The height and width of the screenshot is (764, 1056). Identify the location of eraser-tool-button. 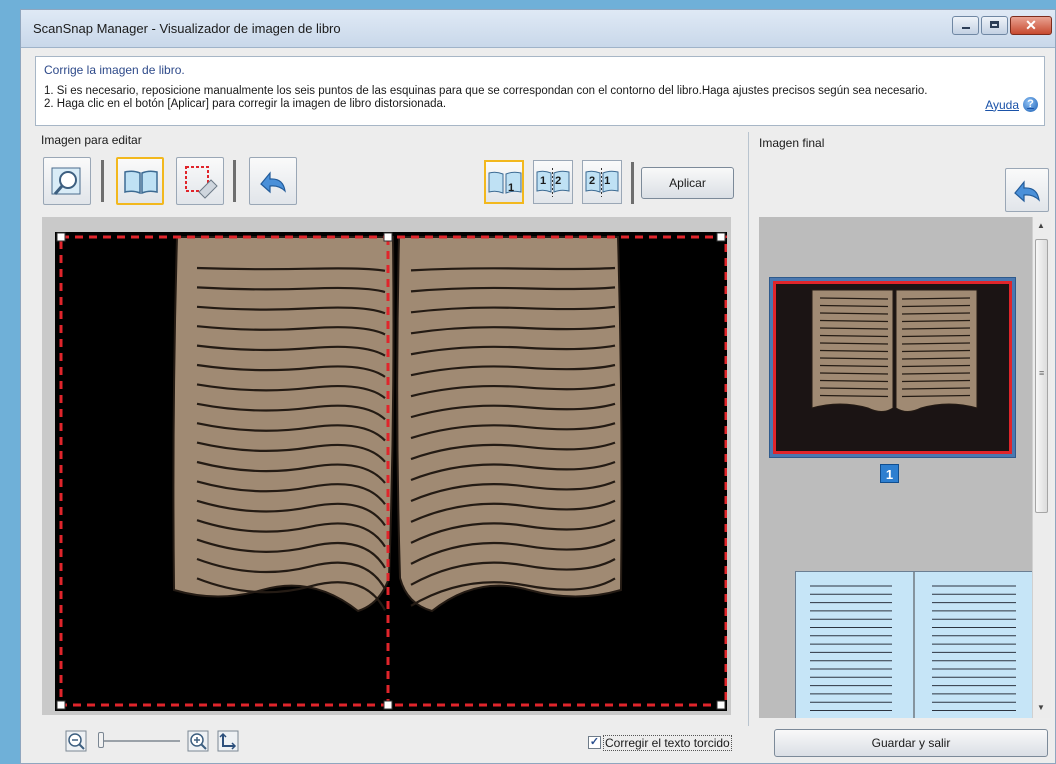
(200, 181).